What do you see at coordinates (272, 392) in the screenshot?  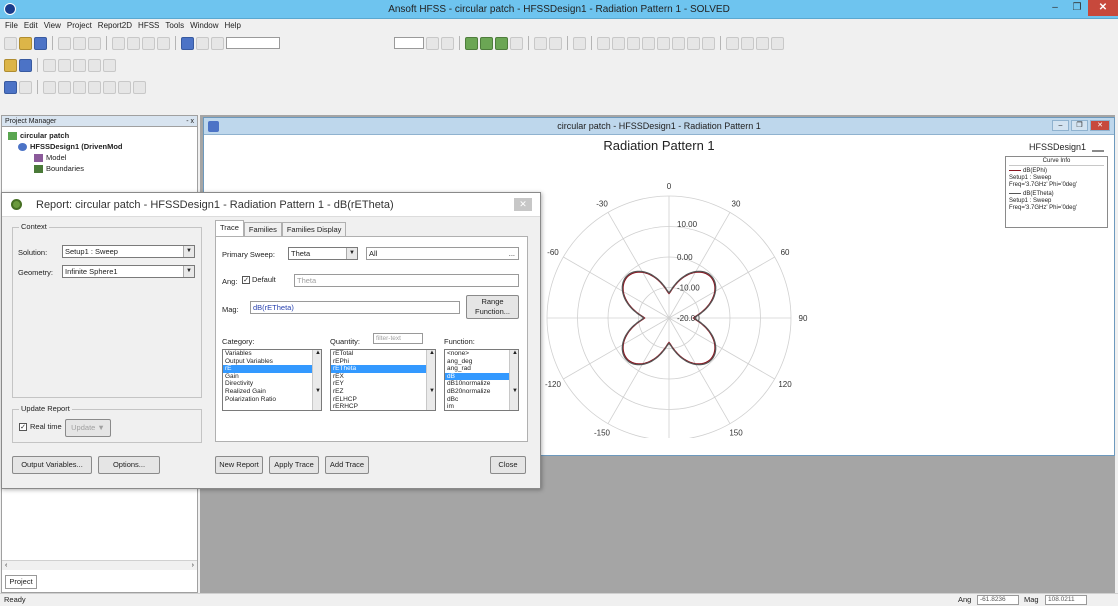 I see `list-item: Realized Gain` at bounding box center [272, 392].